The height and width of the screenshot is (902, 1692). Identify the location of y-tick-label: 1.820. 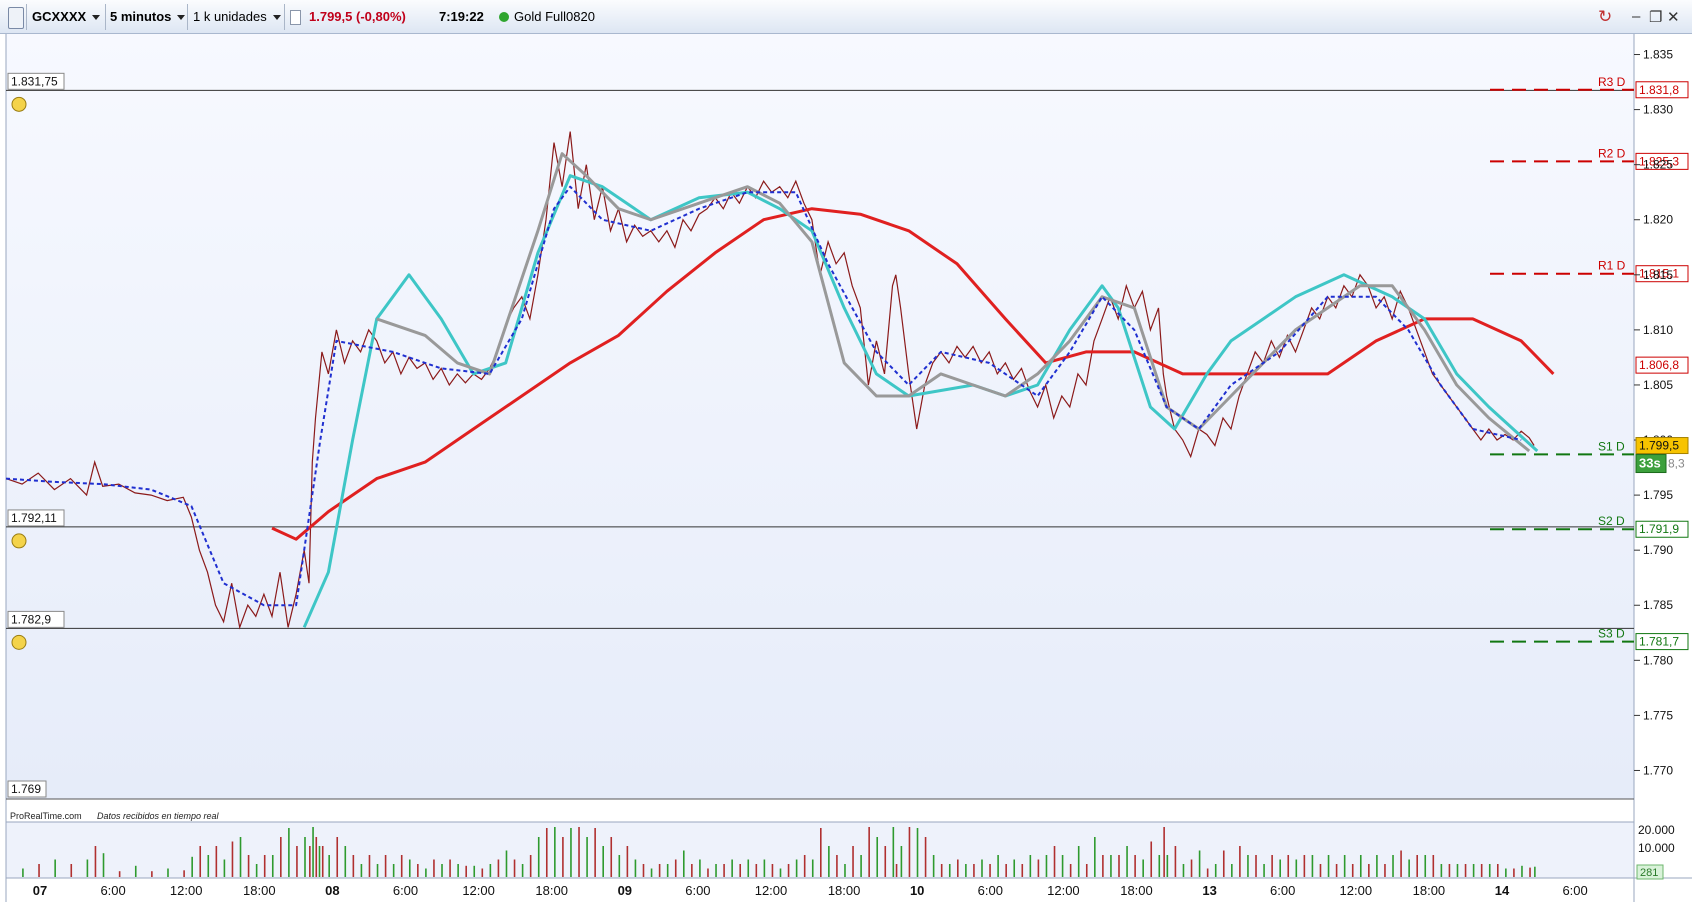
(1658, 220).